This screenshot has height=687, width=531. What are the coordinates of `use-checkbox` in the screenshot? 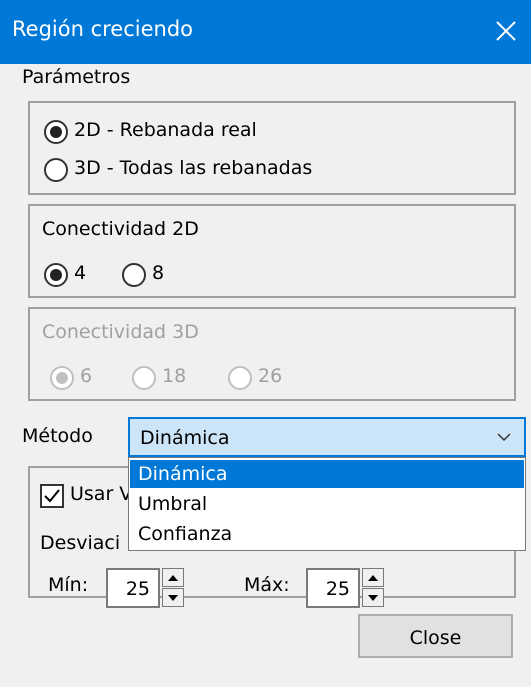 It's located at (52, 496).